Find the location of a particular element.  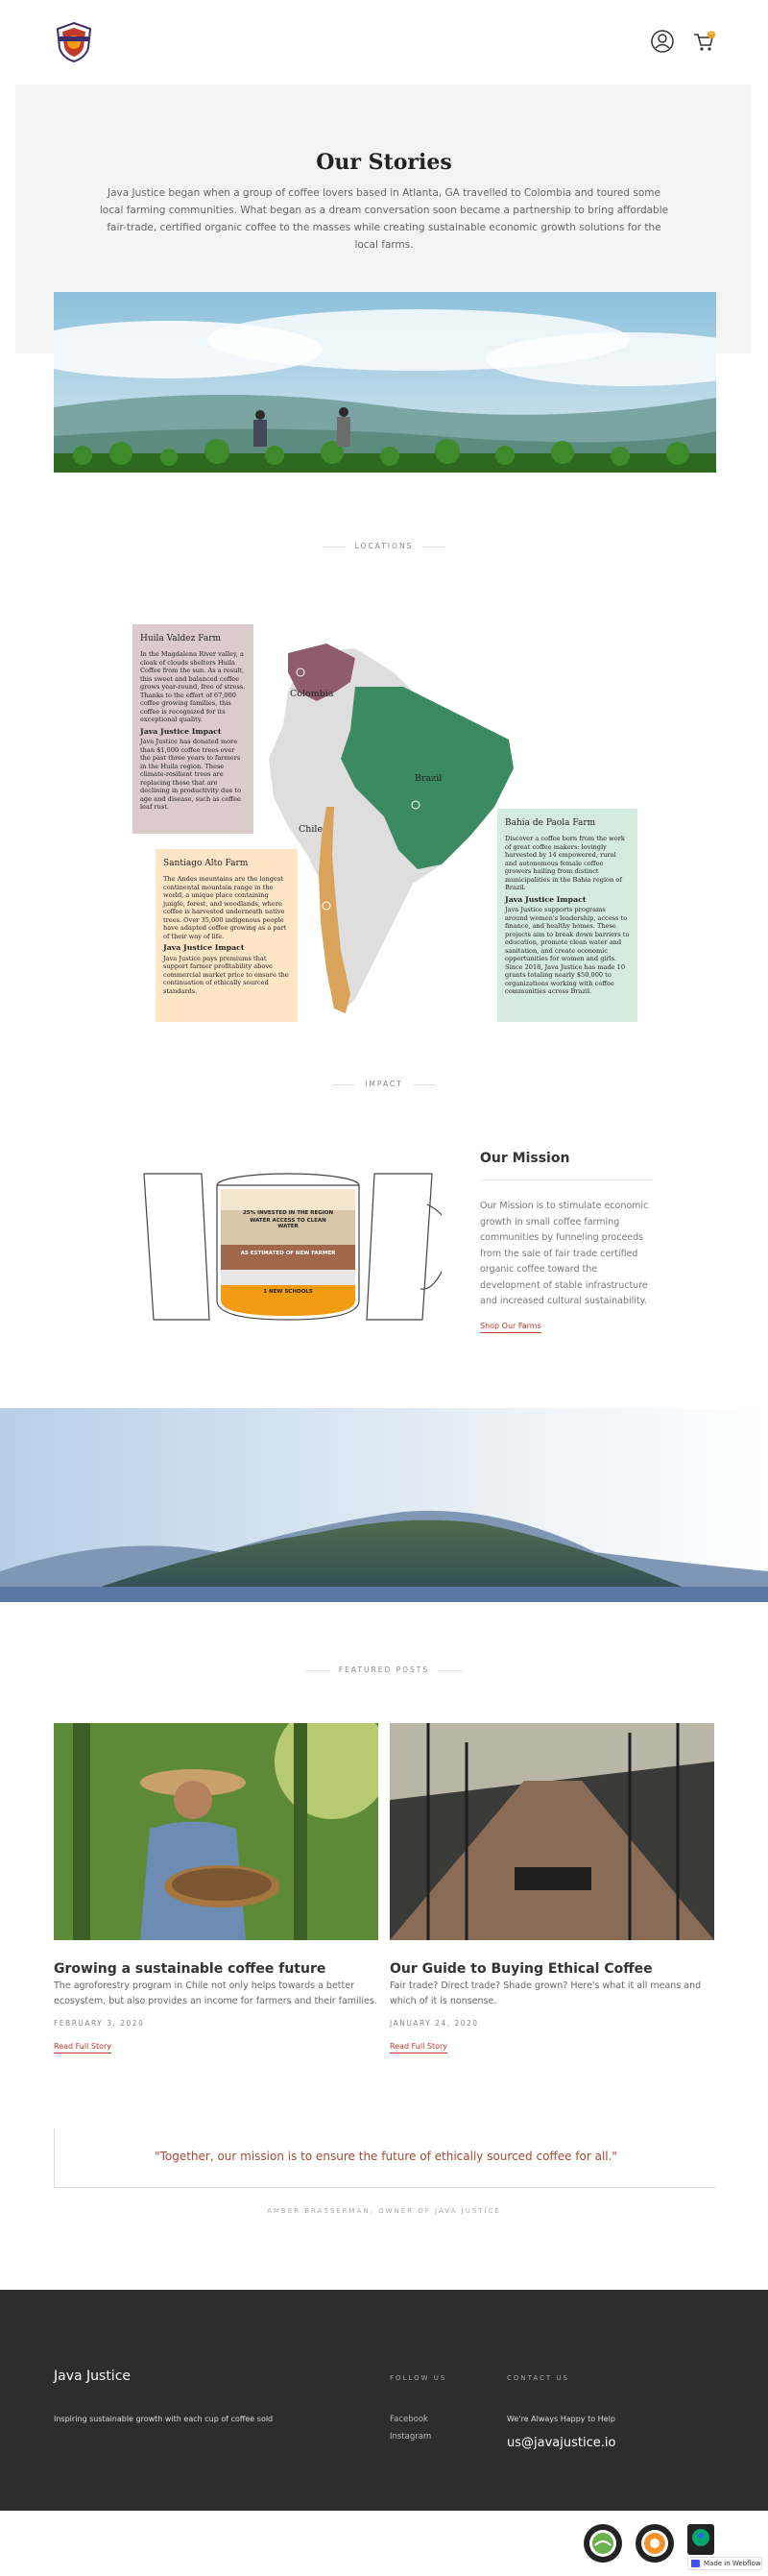

cart-icon: 0 is located at coordinates (703, 41).